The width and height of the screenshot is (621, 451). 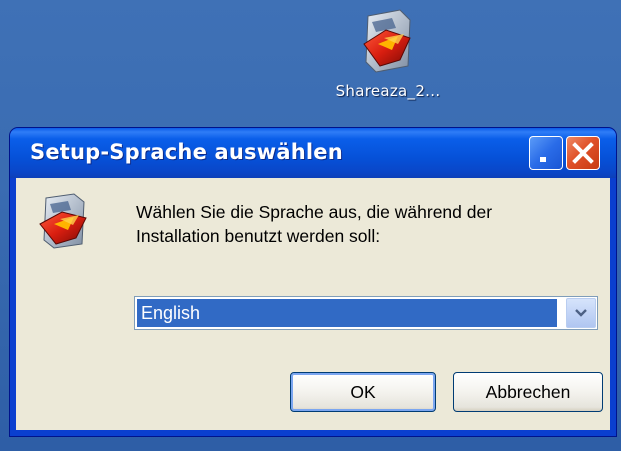 I want to click on ok-button: OK, so click(x=363, y=392).